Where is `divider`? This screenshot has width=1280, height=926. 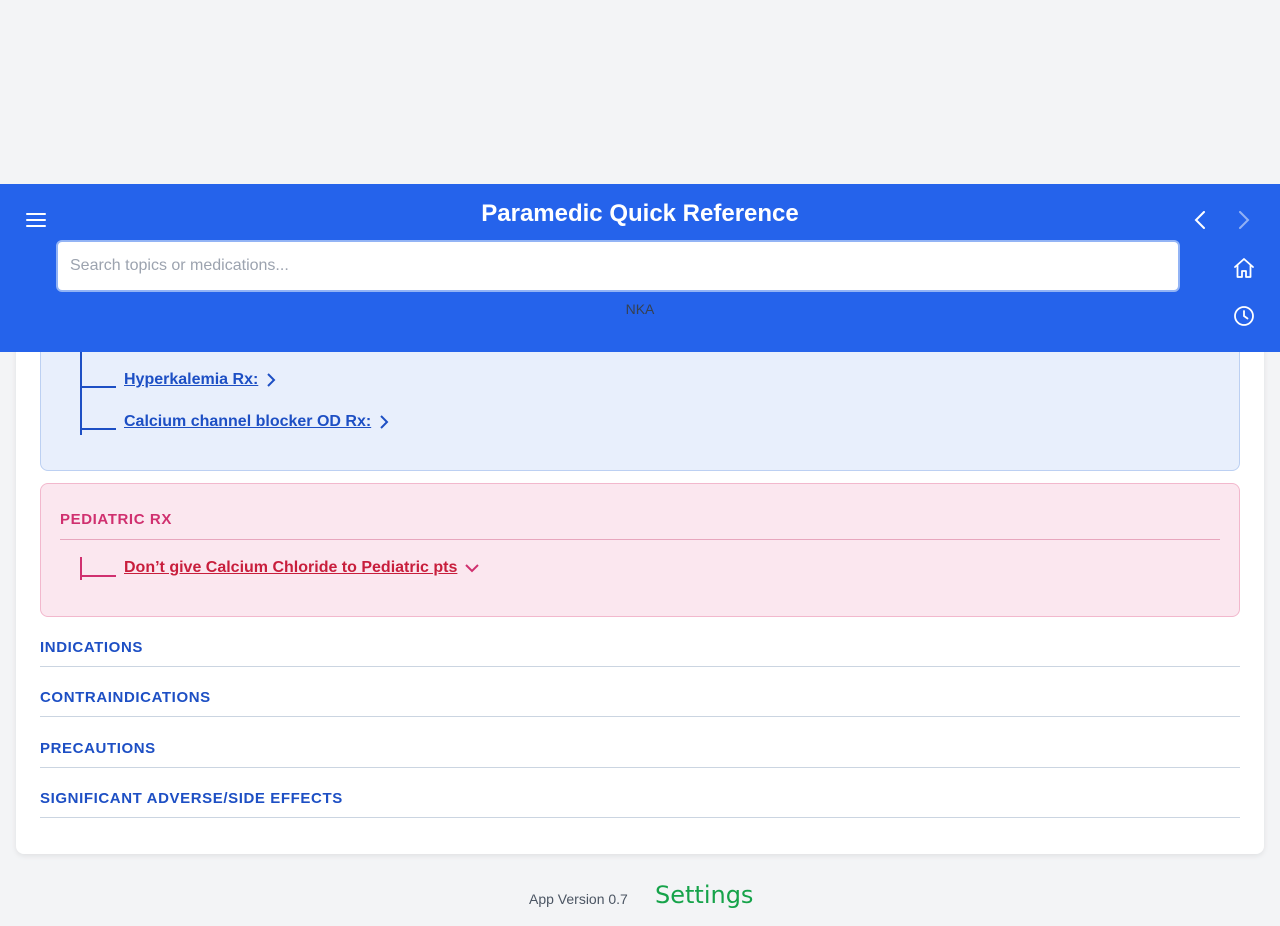 divider is located at coordinates (640, 539).